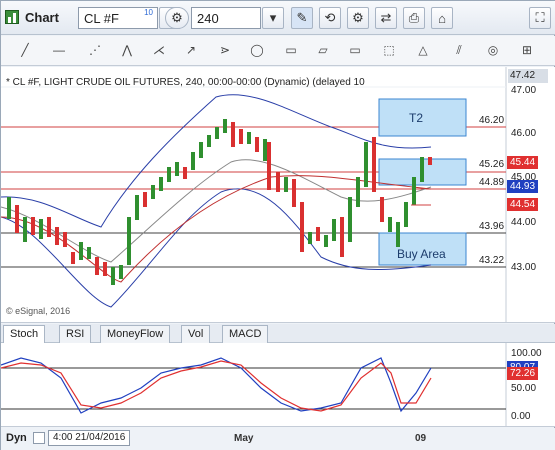 This screenshot has width=555, height=450. Describe the element at coordinates (421, 254) in the screenshot. I see `buy-zone-label: Buy Area` at that location.